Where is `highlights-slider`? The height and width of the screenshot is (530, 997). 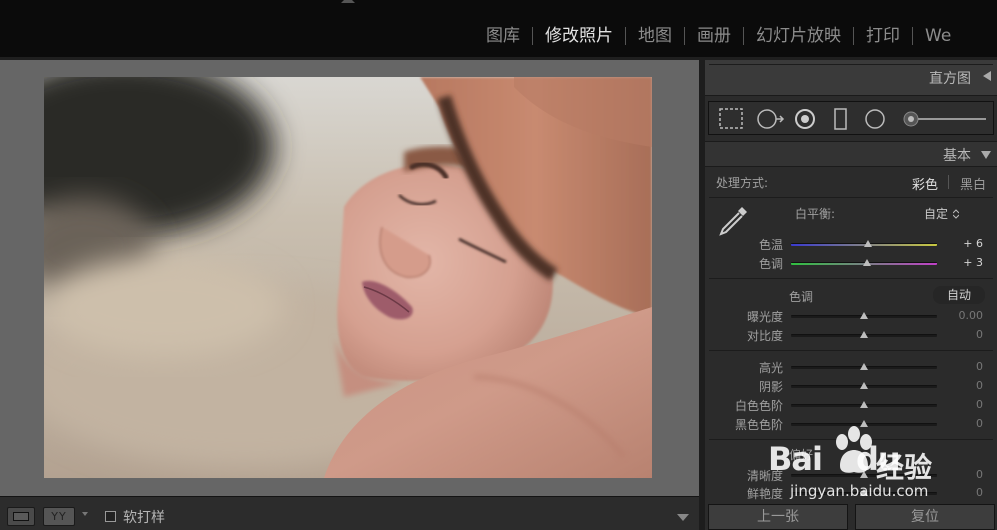
highlights-slider is located at coordinates (864, 366).